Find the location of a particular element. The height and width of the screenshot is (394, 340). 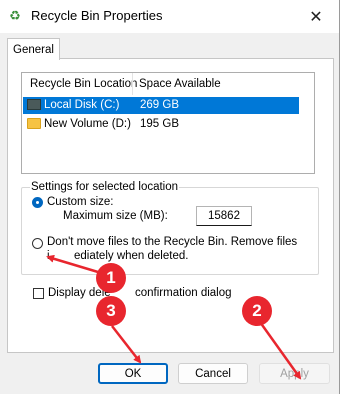

close-button: ✕ is located at coordinates (316, 16).